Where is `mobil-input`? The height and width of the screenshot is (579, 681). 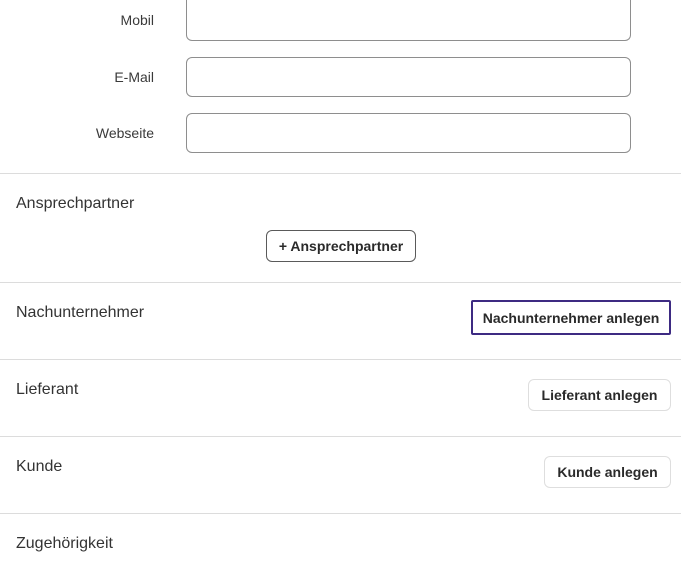 mobil-input is located at coordinates (408, 20).